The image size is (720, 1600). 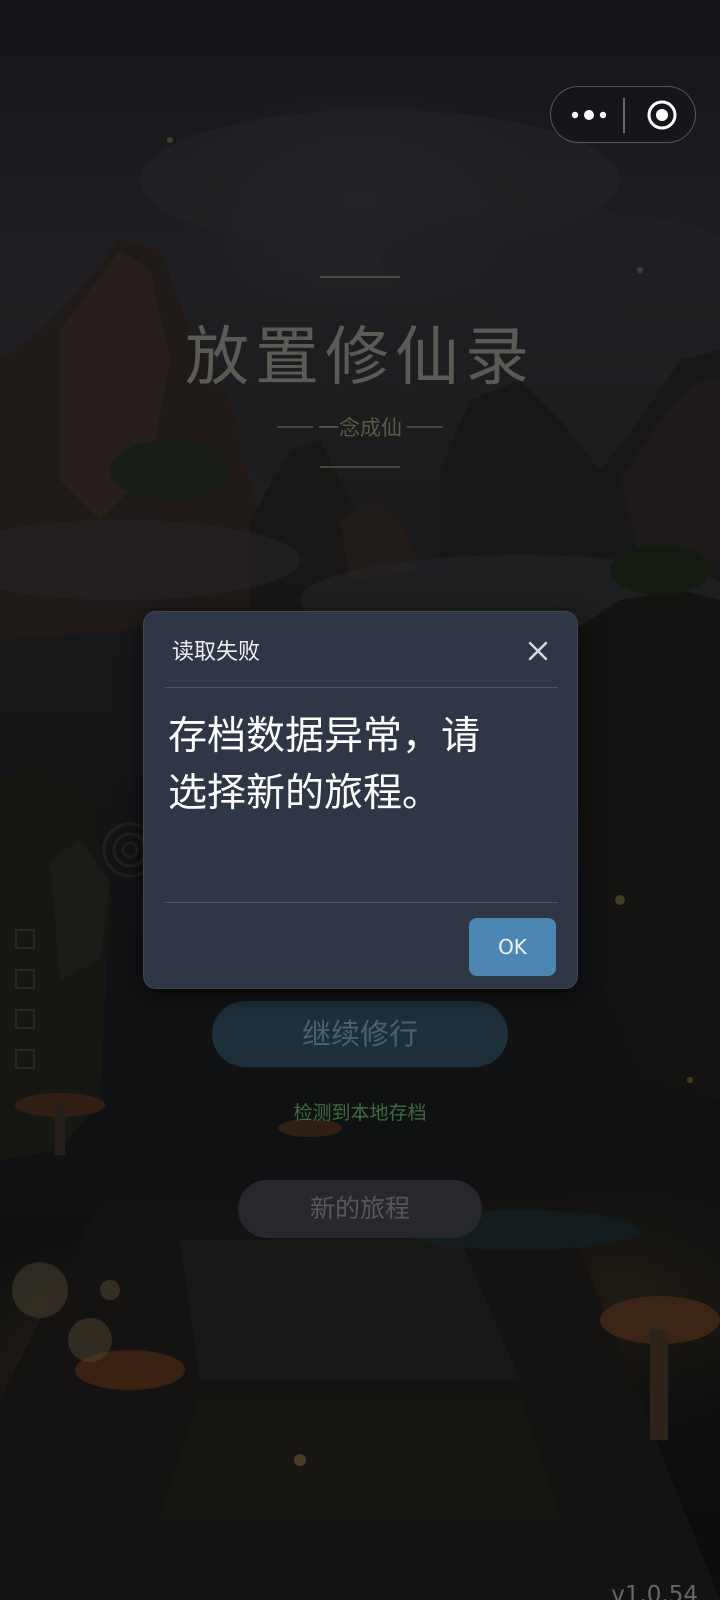 What do you see at coordinates (654, 1591) in the screenshot?
I see `version-label: v1.0.54` at bounding box center [654, 1591].